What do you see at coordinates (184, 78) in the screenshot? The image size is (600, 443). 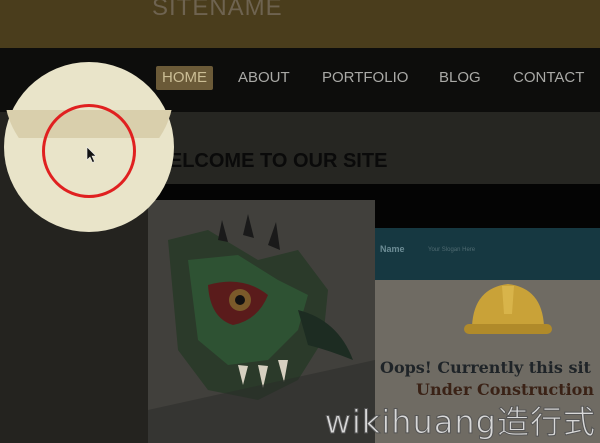 I see `nav-home-link: HOME` at bounding box center [184, 78].